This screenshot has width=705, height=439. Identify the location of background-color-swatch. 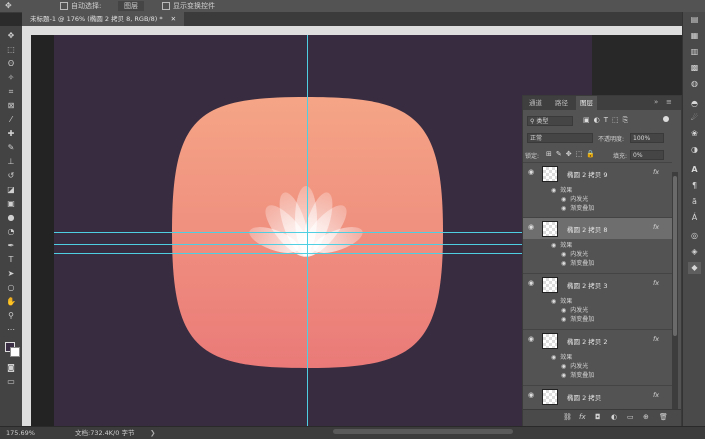
(15, 352).